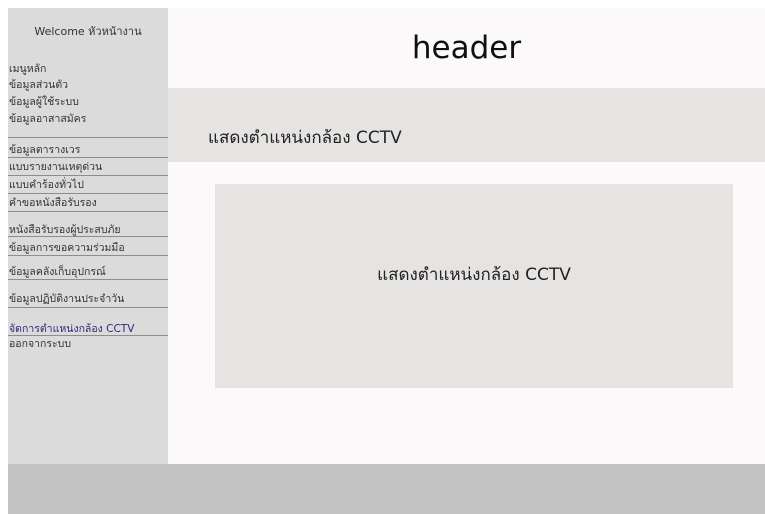 The width and height of the screenshot is (765, 514). Describe the element at coordinates (305, 138) in the screenshot. I see `page-title: แสดงตำแหน่งกล้อง CCTV` at that location.